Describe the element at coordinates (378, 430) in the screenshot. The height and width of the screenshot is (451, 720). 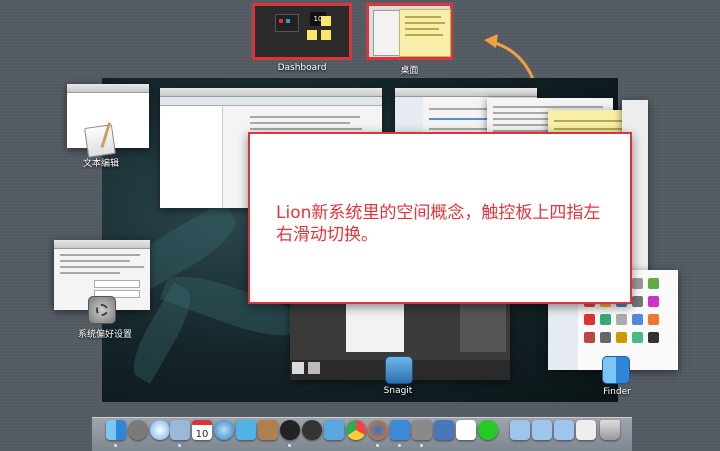
I see `firefox-icon` at that location.